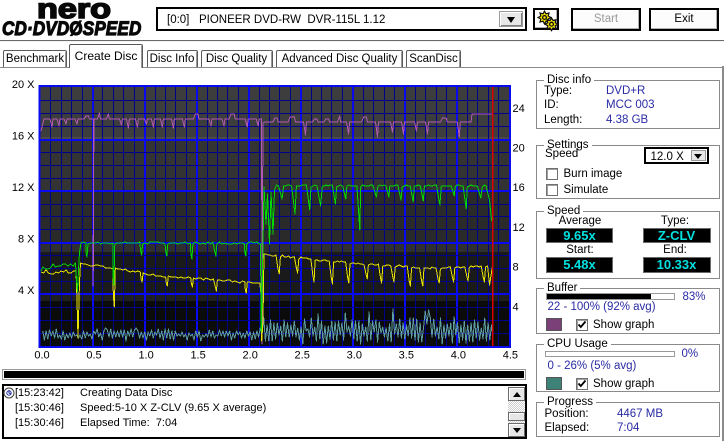 This screenshot has height=441, width=724. Describe the element at coordinates (26, 240) in the screenshot. I see `svg-text: 8 X` at that location.